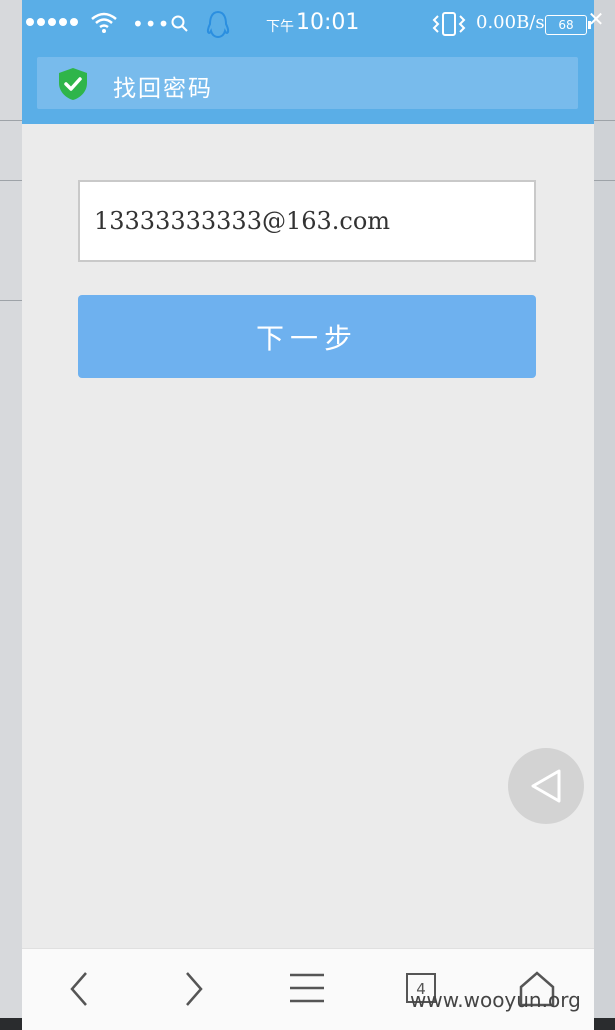  Describe the element at coordinates (193, 989) in the screenshot. I see `forward-arrow-icon` at that location.